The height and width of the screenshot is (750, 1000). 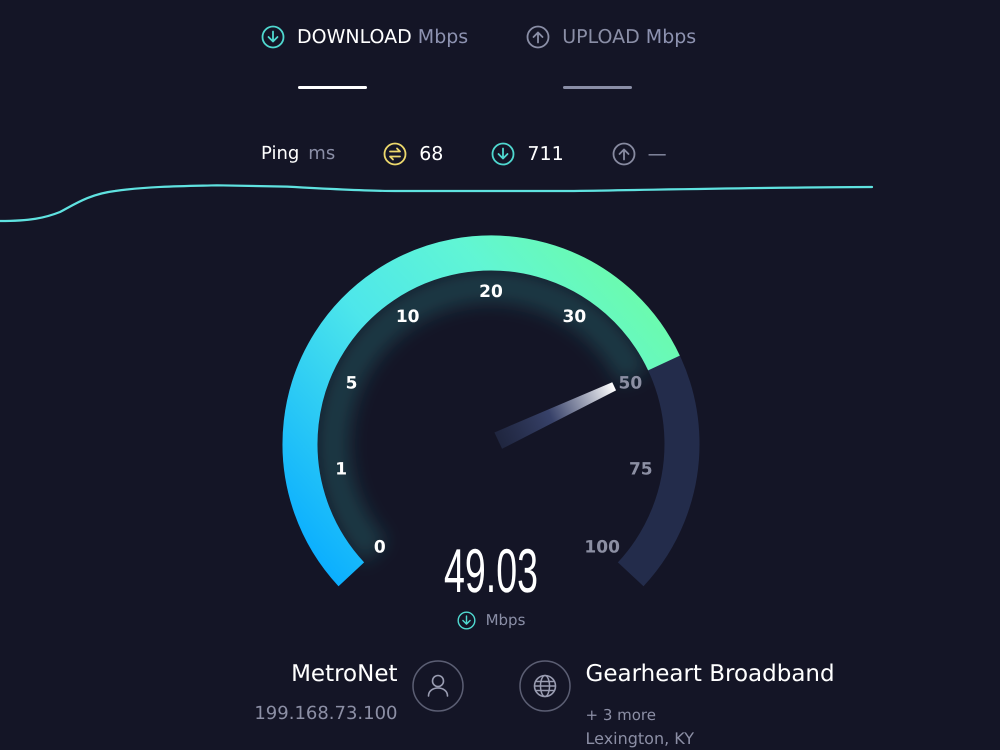 I want to click on server-name: Gearheart Broadband, so click(x=710, y=674).